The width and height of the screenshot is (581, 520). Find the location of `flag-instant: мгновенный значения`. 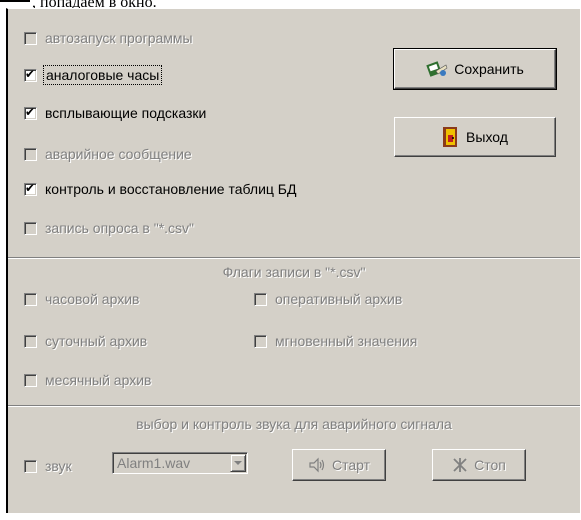

flag-instant: мгновенный значения is located at coordinates (335, 341).